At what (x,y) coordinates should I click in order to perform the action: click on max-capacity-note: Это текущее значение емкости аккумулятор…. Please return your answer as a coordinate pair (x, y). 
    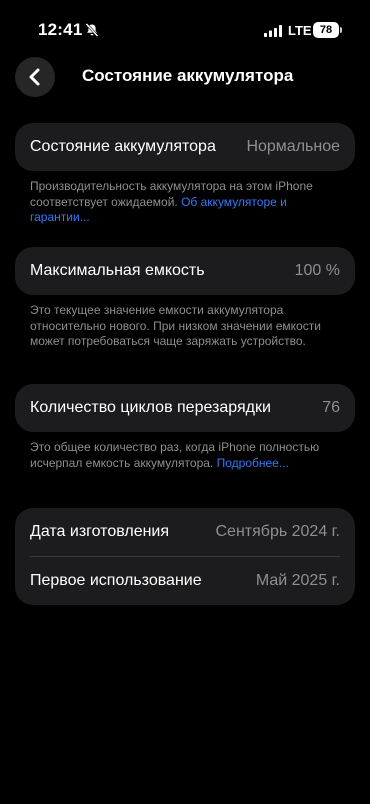
    Looking at the image, I should click on (175, 325).